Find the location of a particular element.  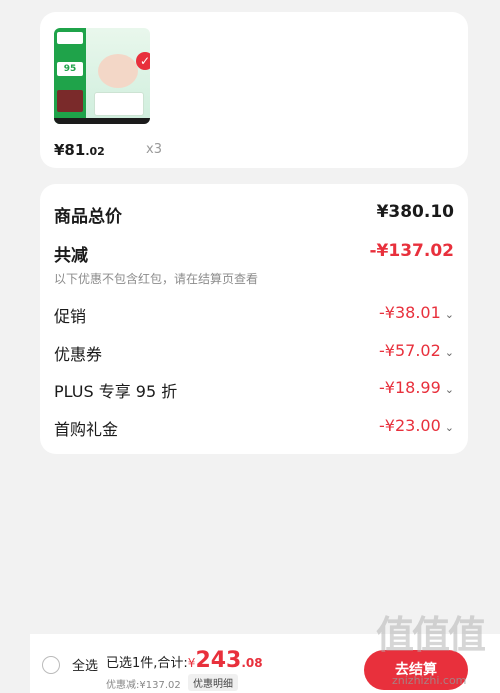

product-price-row: ¥81.02 x3 is located at coordinates (154, 151).